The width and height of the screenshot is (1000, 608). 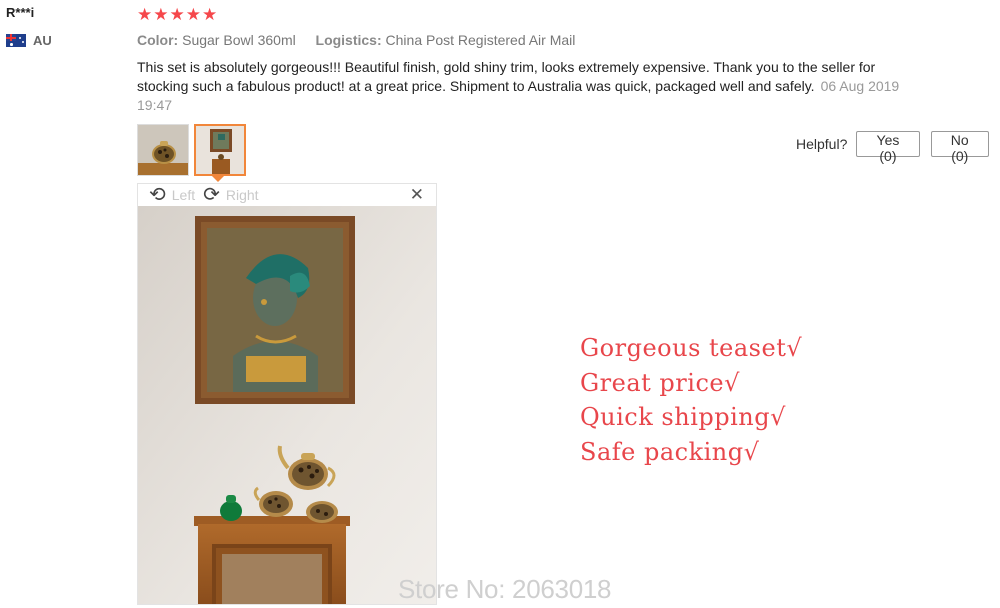 What do you see at coordinates (183, 195) in the screenshot?
I see `rotate-left-label: Left` at bounding box center [183, 195].